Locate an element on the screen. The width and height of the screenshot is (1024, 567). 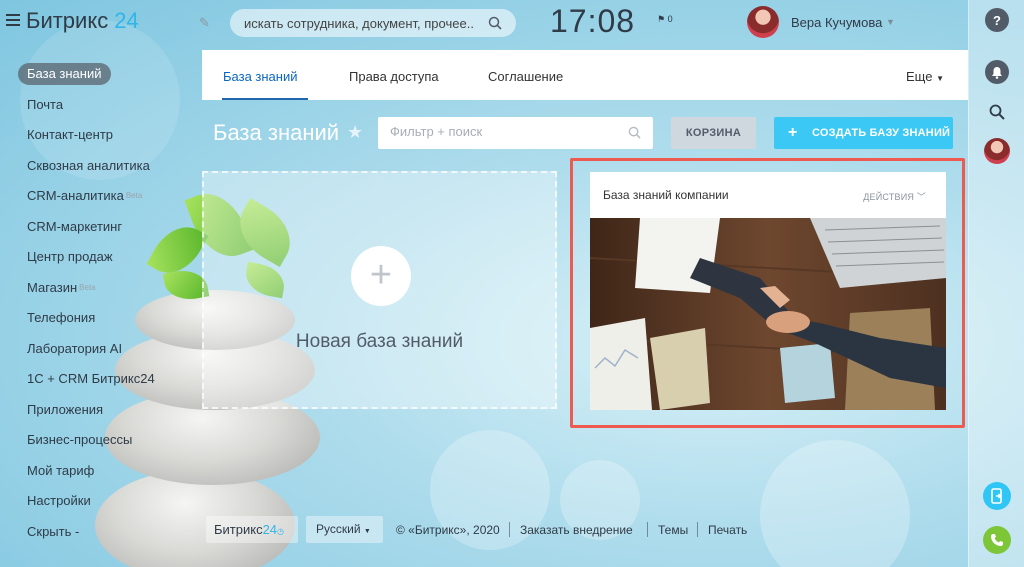
global-search is located at coordinates (373, 23).